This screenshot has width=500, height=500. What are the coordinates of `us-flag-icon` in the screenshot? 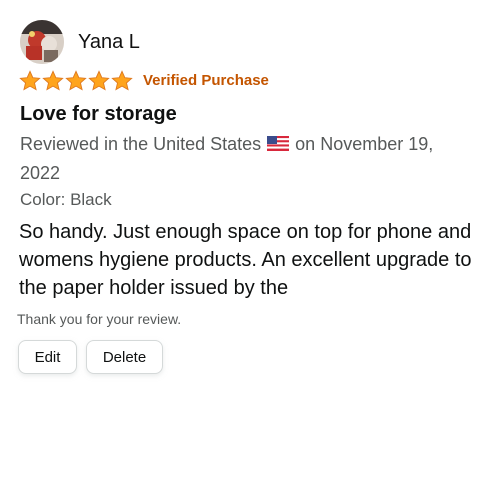 It's located at (278, 143).